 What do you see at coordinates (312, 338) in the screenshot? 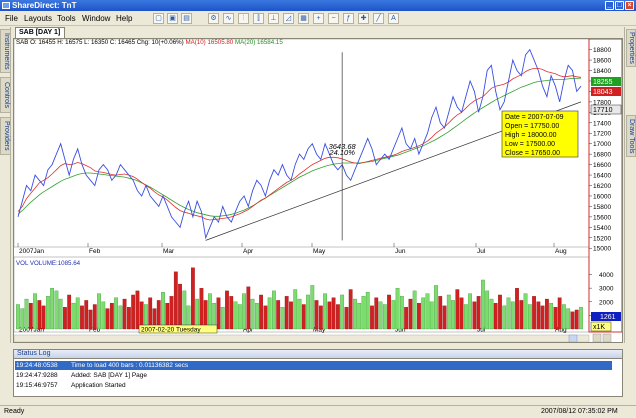
I see `scrollbar` at bounding box center [312, 338].